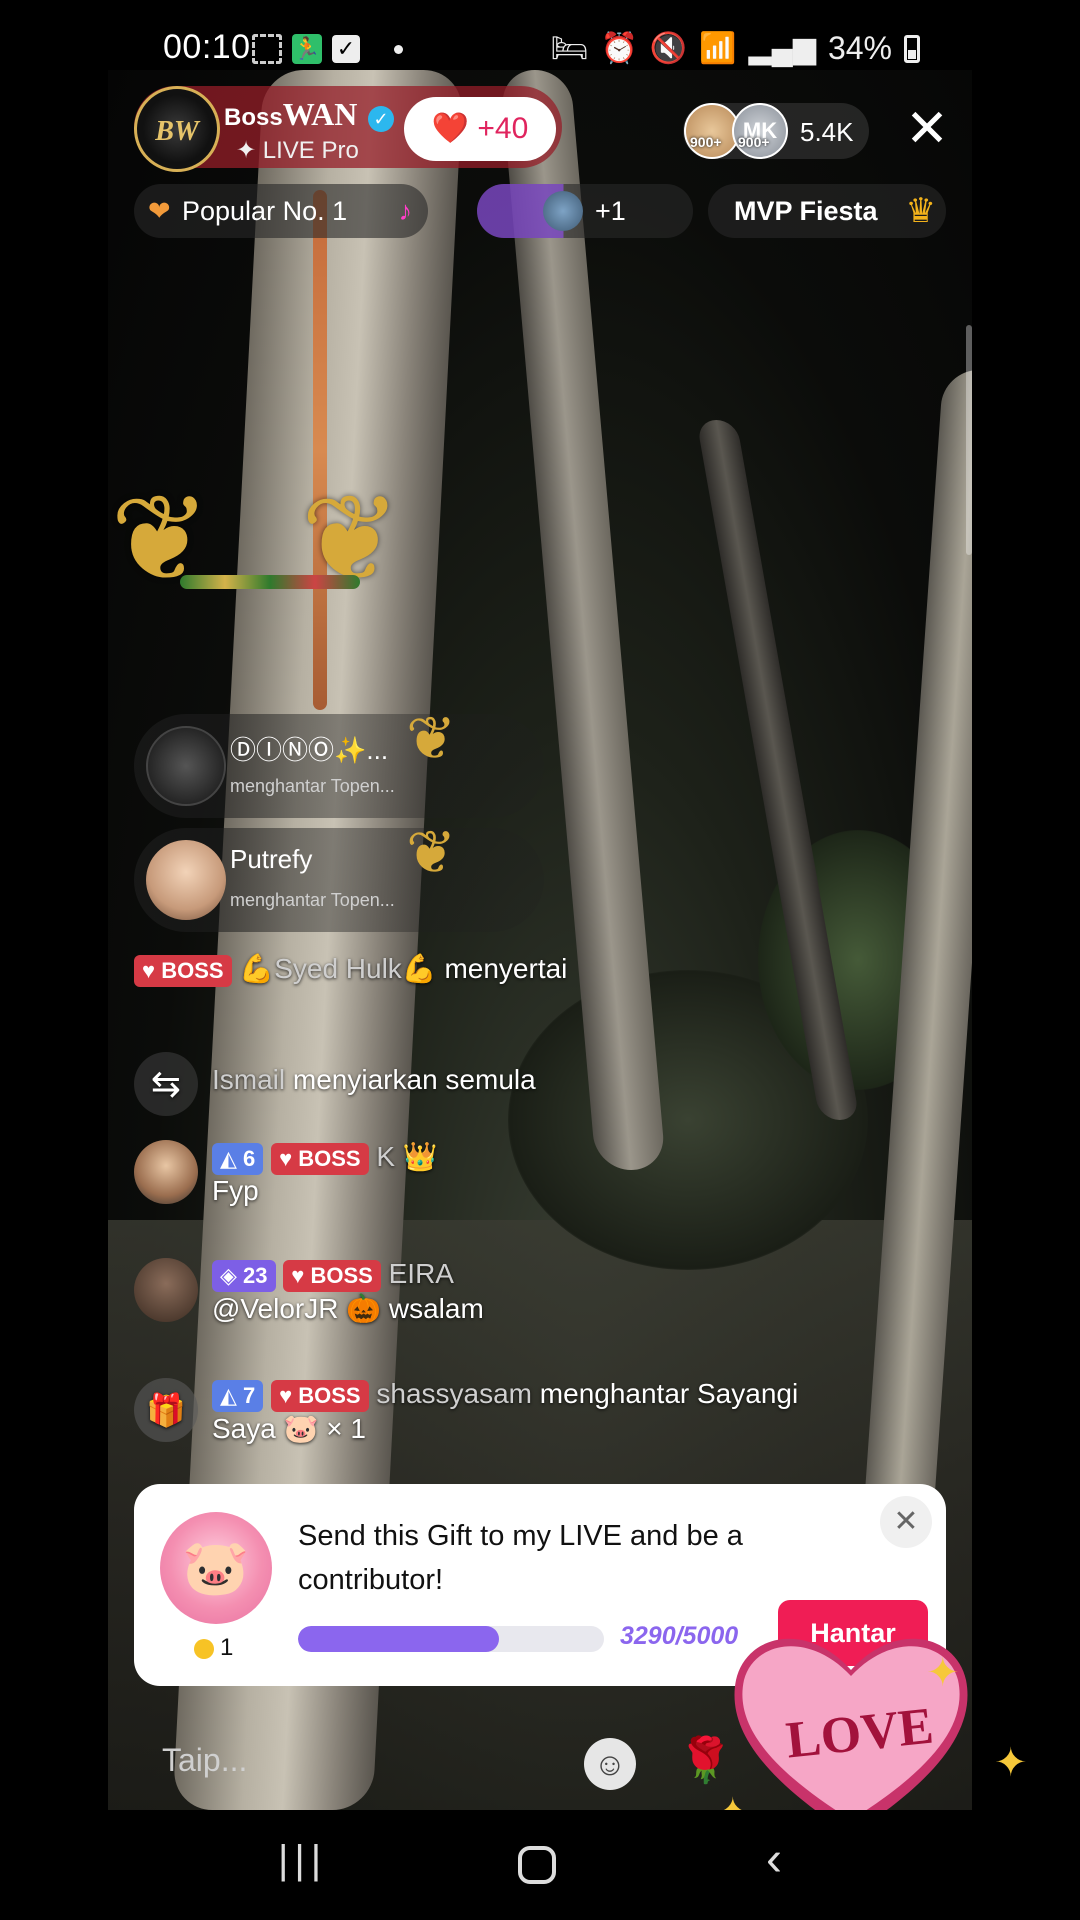  Describe the element at coordinates (563, 211) in the screenshot. I see `guest-avatar` at that location.